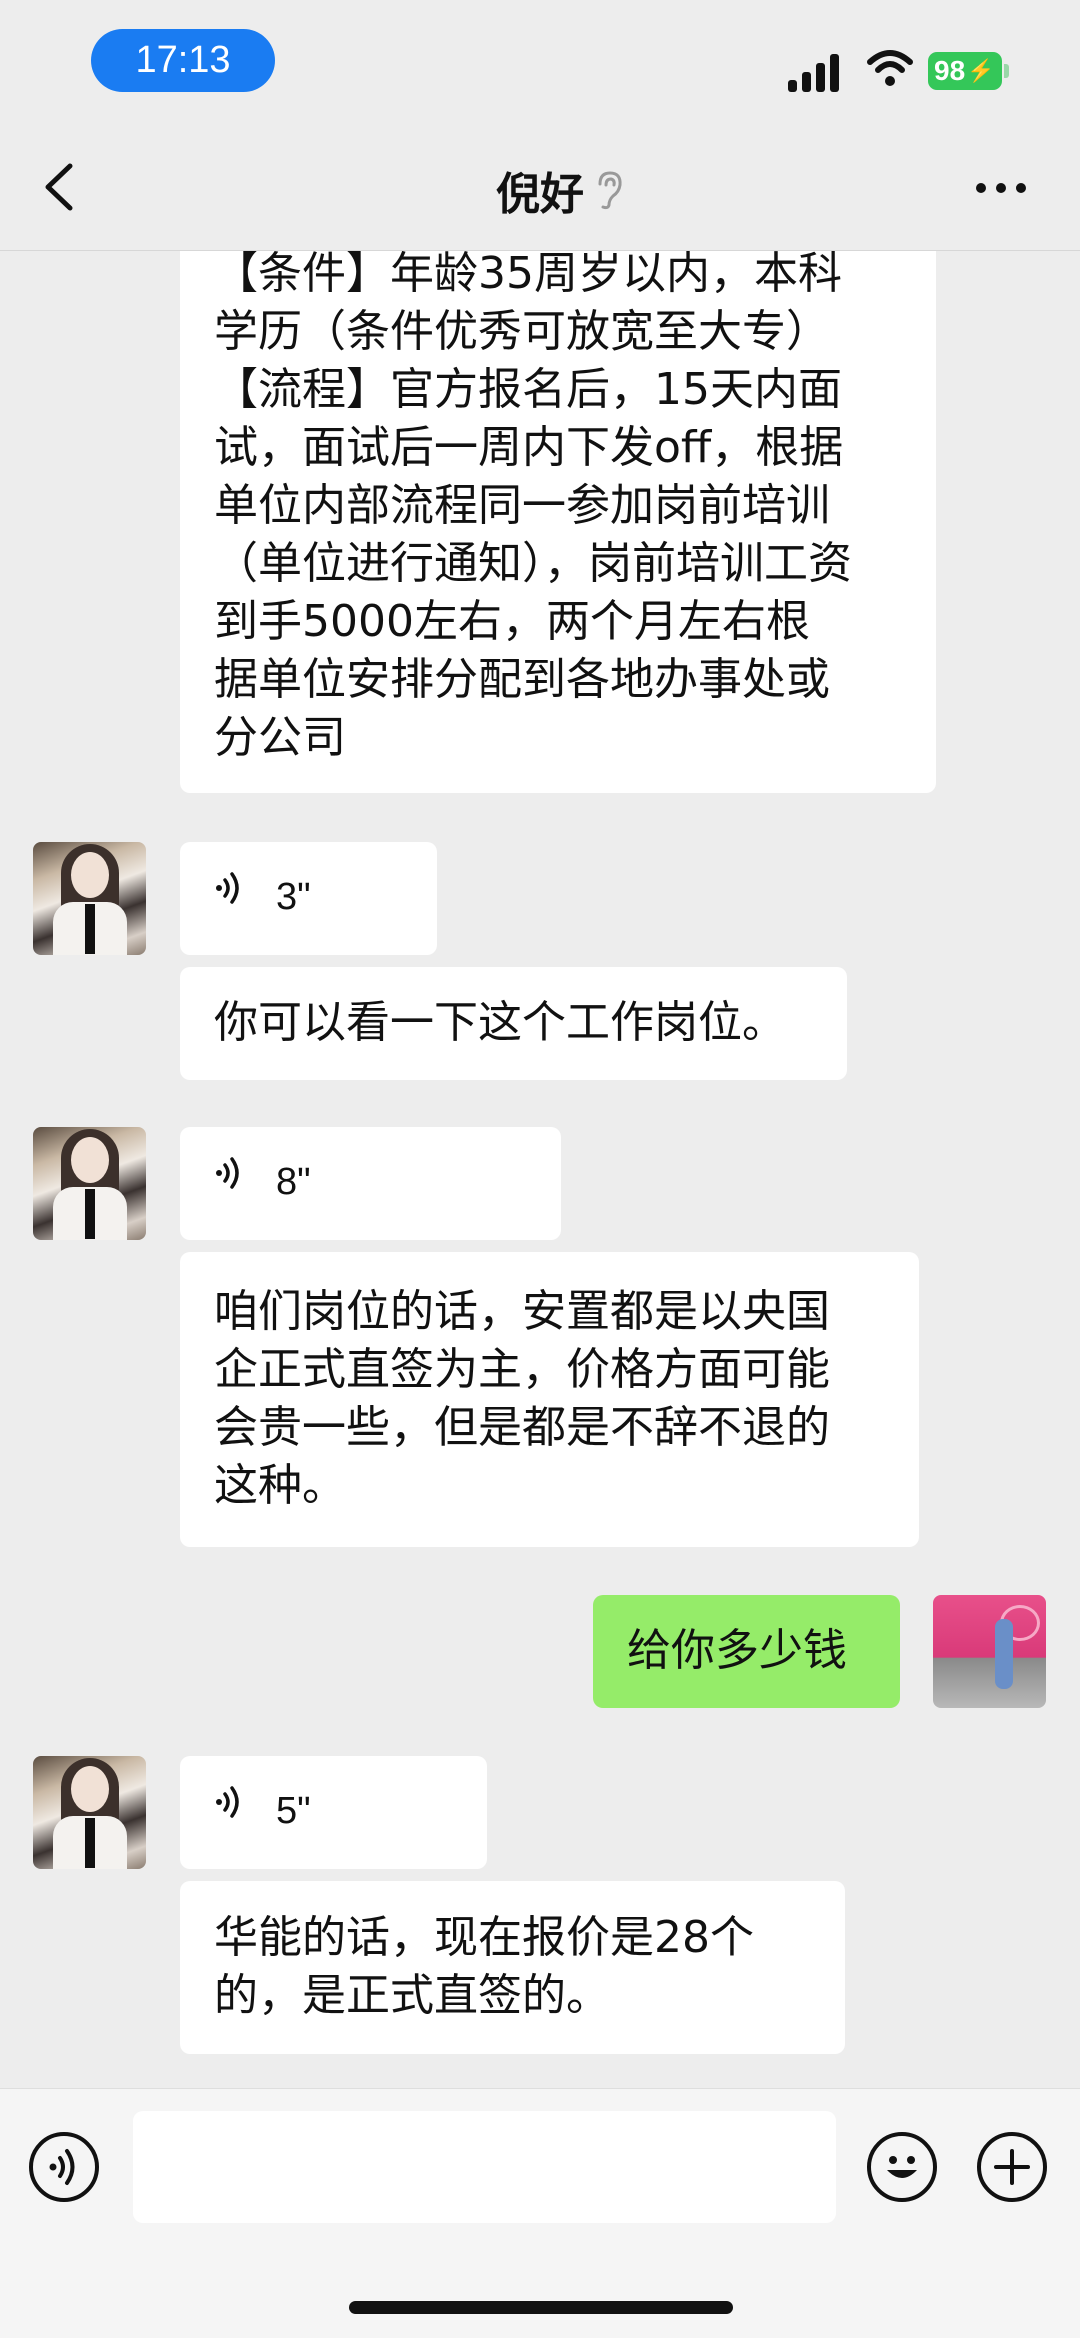 Image resolution: width=1080 pixels, height=2338 pixels. Describe the element at coordinates (500, 1022) in the screenshot. I see `message-line: 你可以看一下这个工作岗位。` at that location.